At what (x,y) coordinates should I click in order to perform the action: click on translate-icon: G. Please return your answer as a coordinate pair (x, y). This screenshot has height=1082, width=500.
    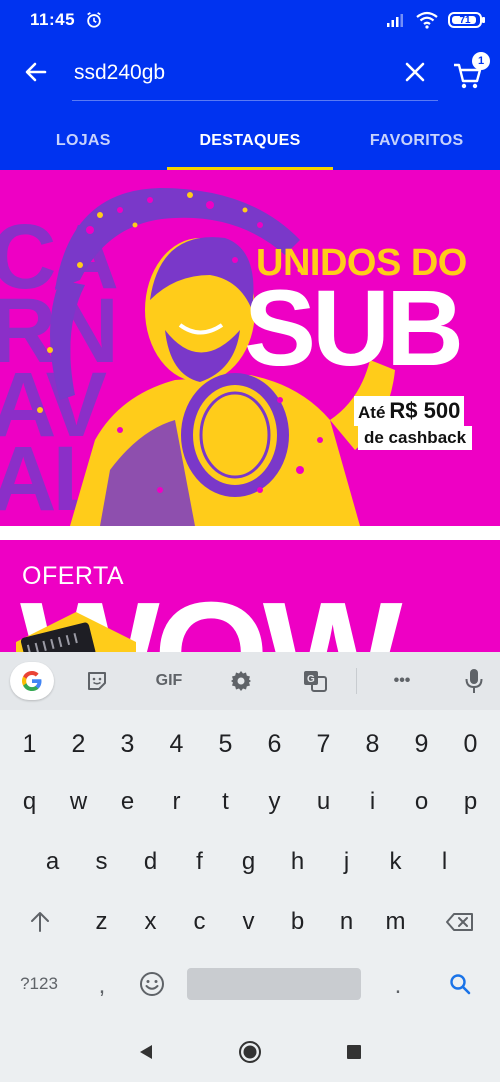
    Looking at the image, I should click on (315, 681).